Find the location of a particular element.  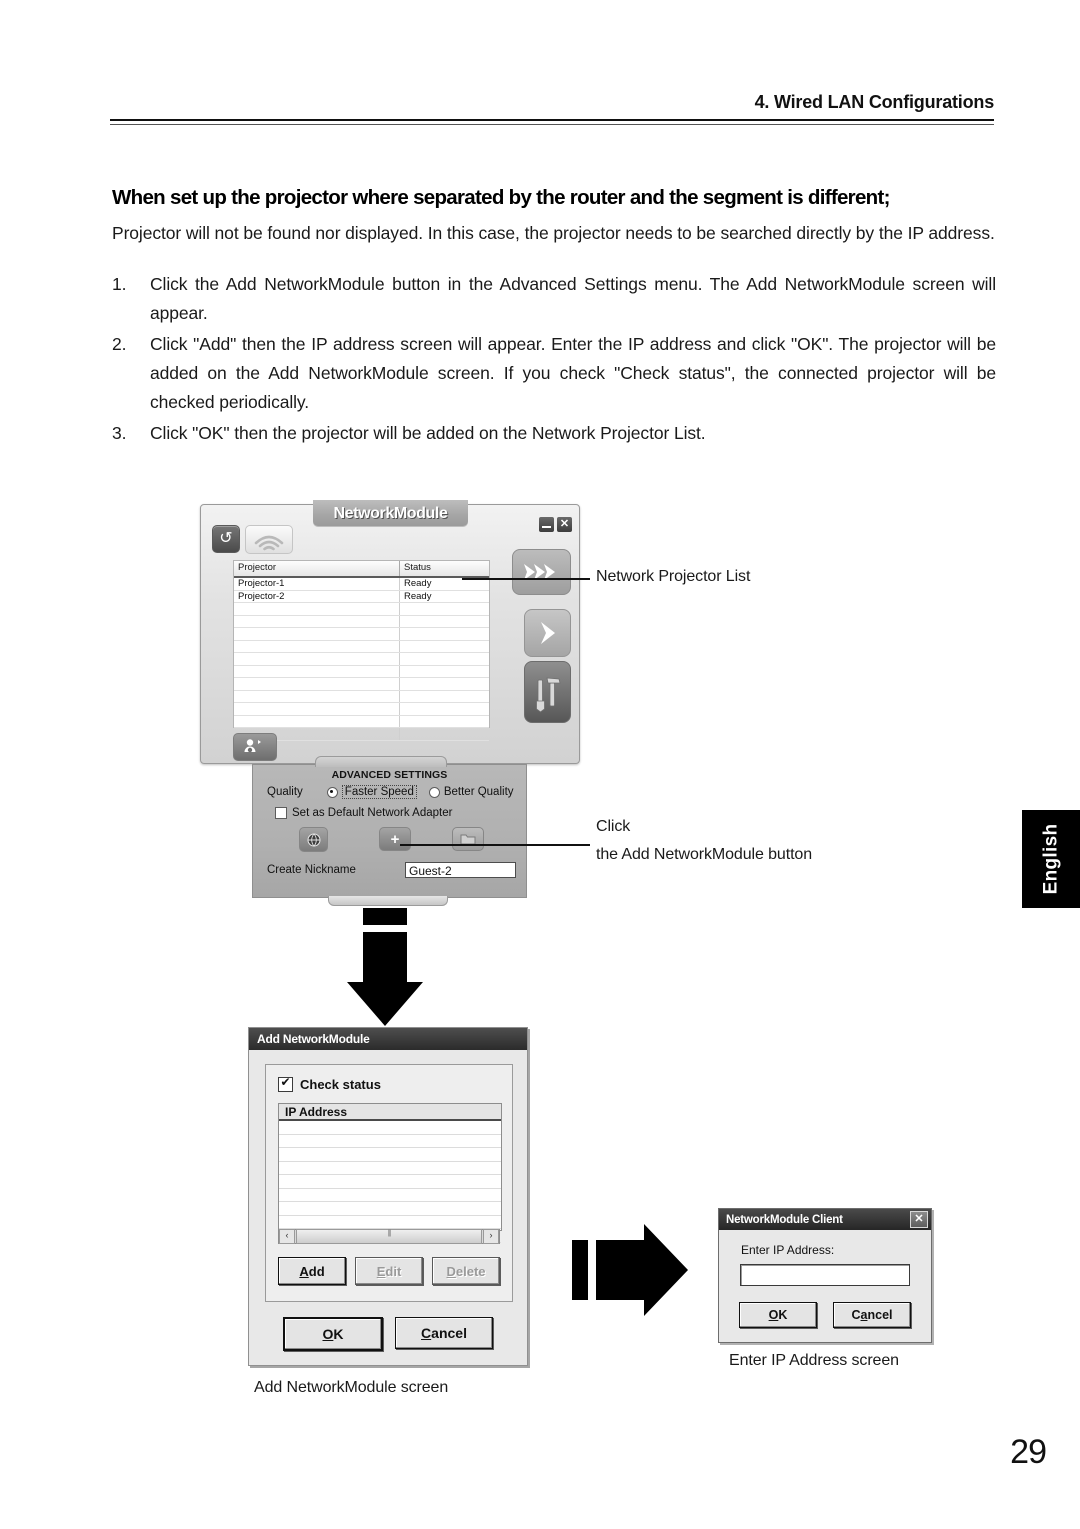

close-icon: ✕ is located at coordinates (919, 1219).